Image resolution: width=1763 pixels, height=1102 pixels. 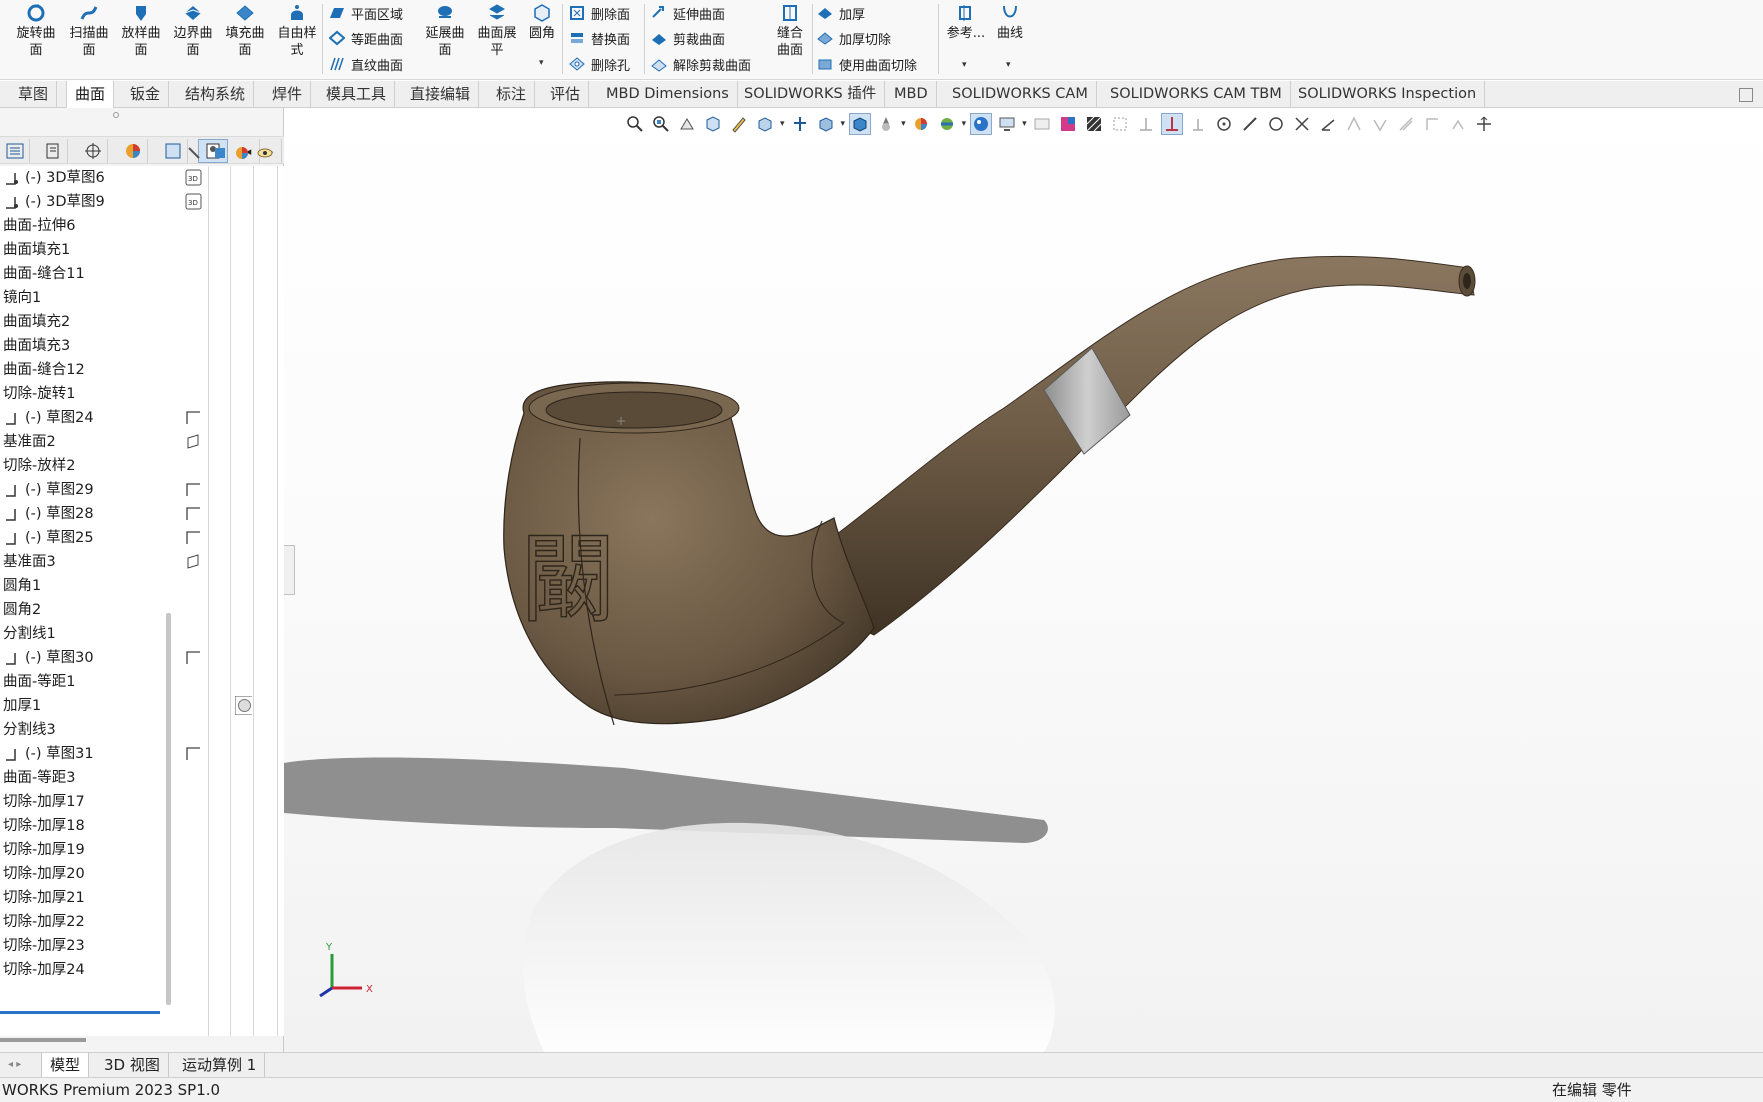 I want to click on tab-markup: 标注, so click(x=512, y=94).